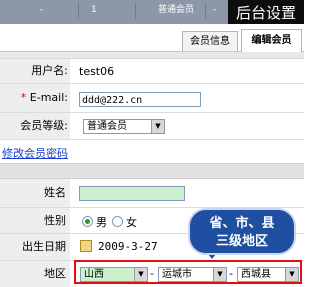 The width and height of the screenshot is (320, 287). Describe the element at coordinates (87, 221) in the screenshot. I see `radio-selected-icon` at that location.